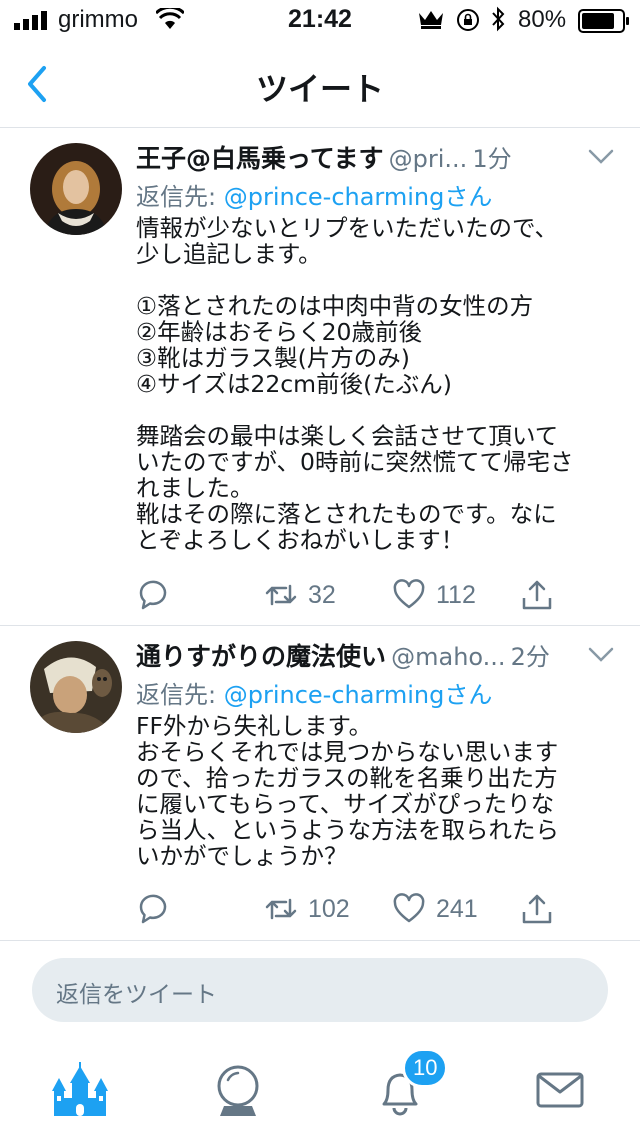 The image size is (640, 1136). I want to click on battery-icon, so click(603, 21).